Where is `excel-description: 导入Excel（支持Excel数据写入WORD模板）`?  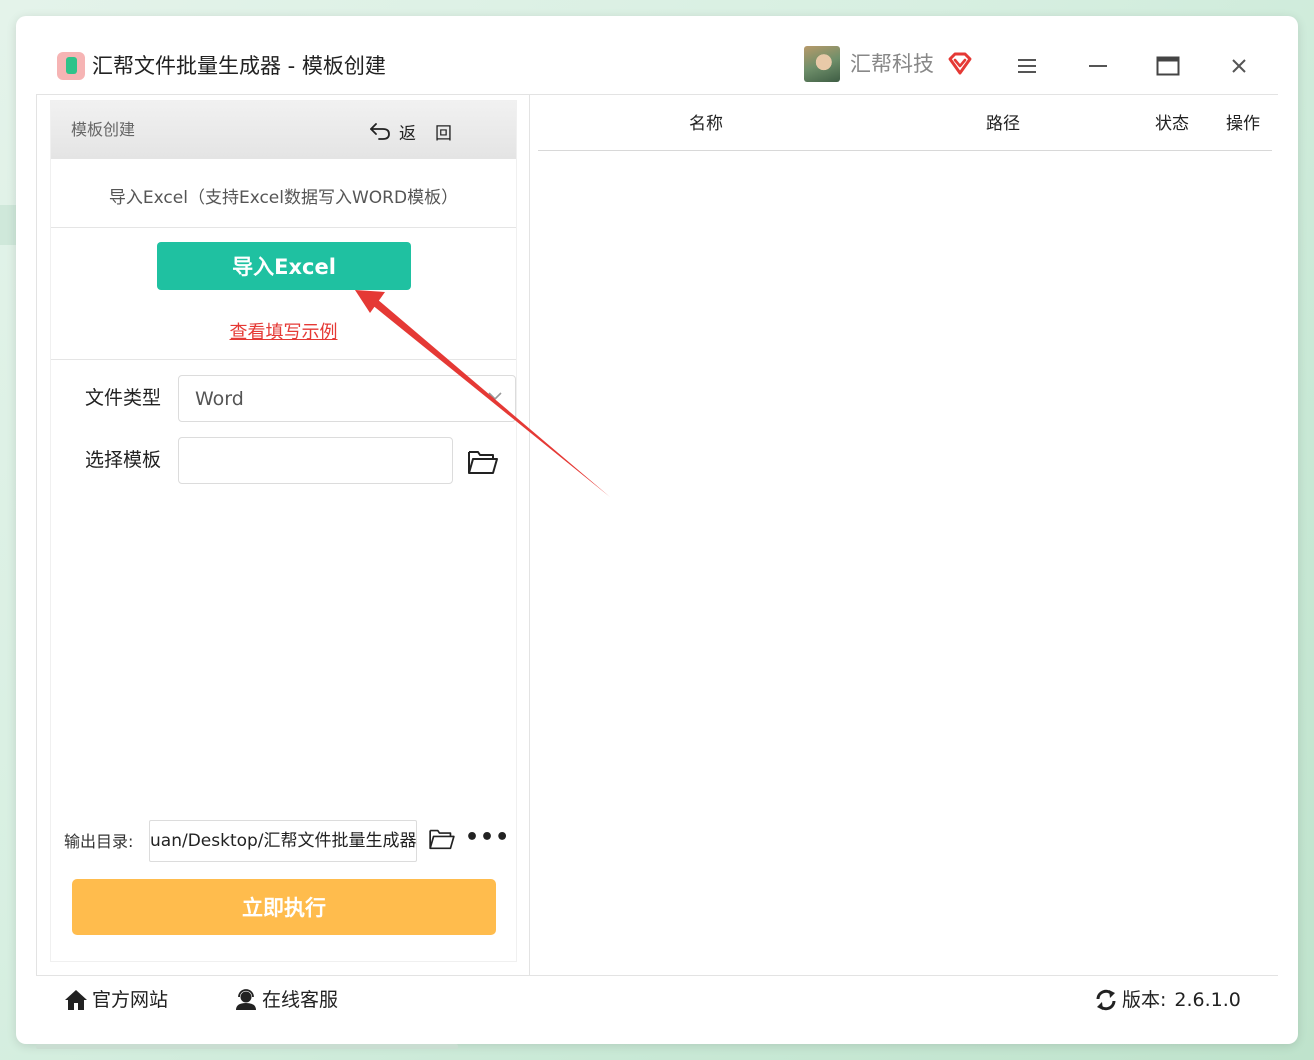
excel-description: 导入Excel（支持Excel数据写入WORD模板） is located at coordinates (283, 198).